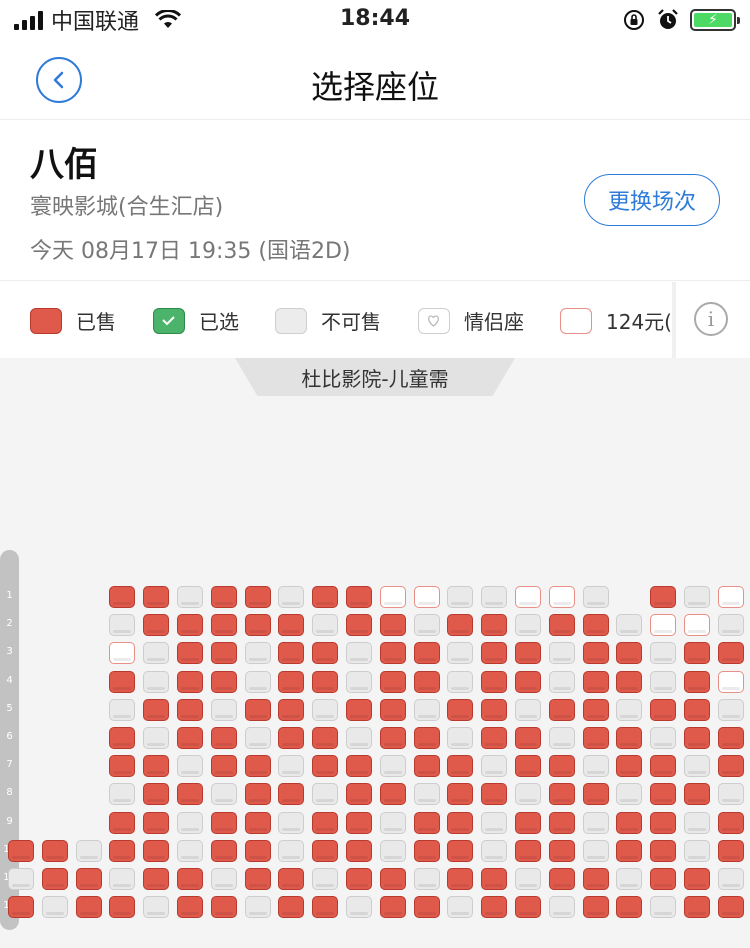 The width and height of the screenshot is (750, 948). What do you see at coordinates (715, 20) in the screenshot?
I see `battery-icon: ⚡` at bounding box center [715, 20].